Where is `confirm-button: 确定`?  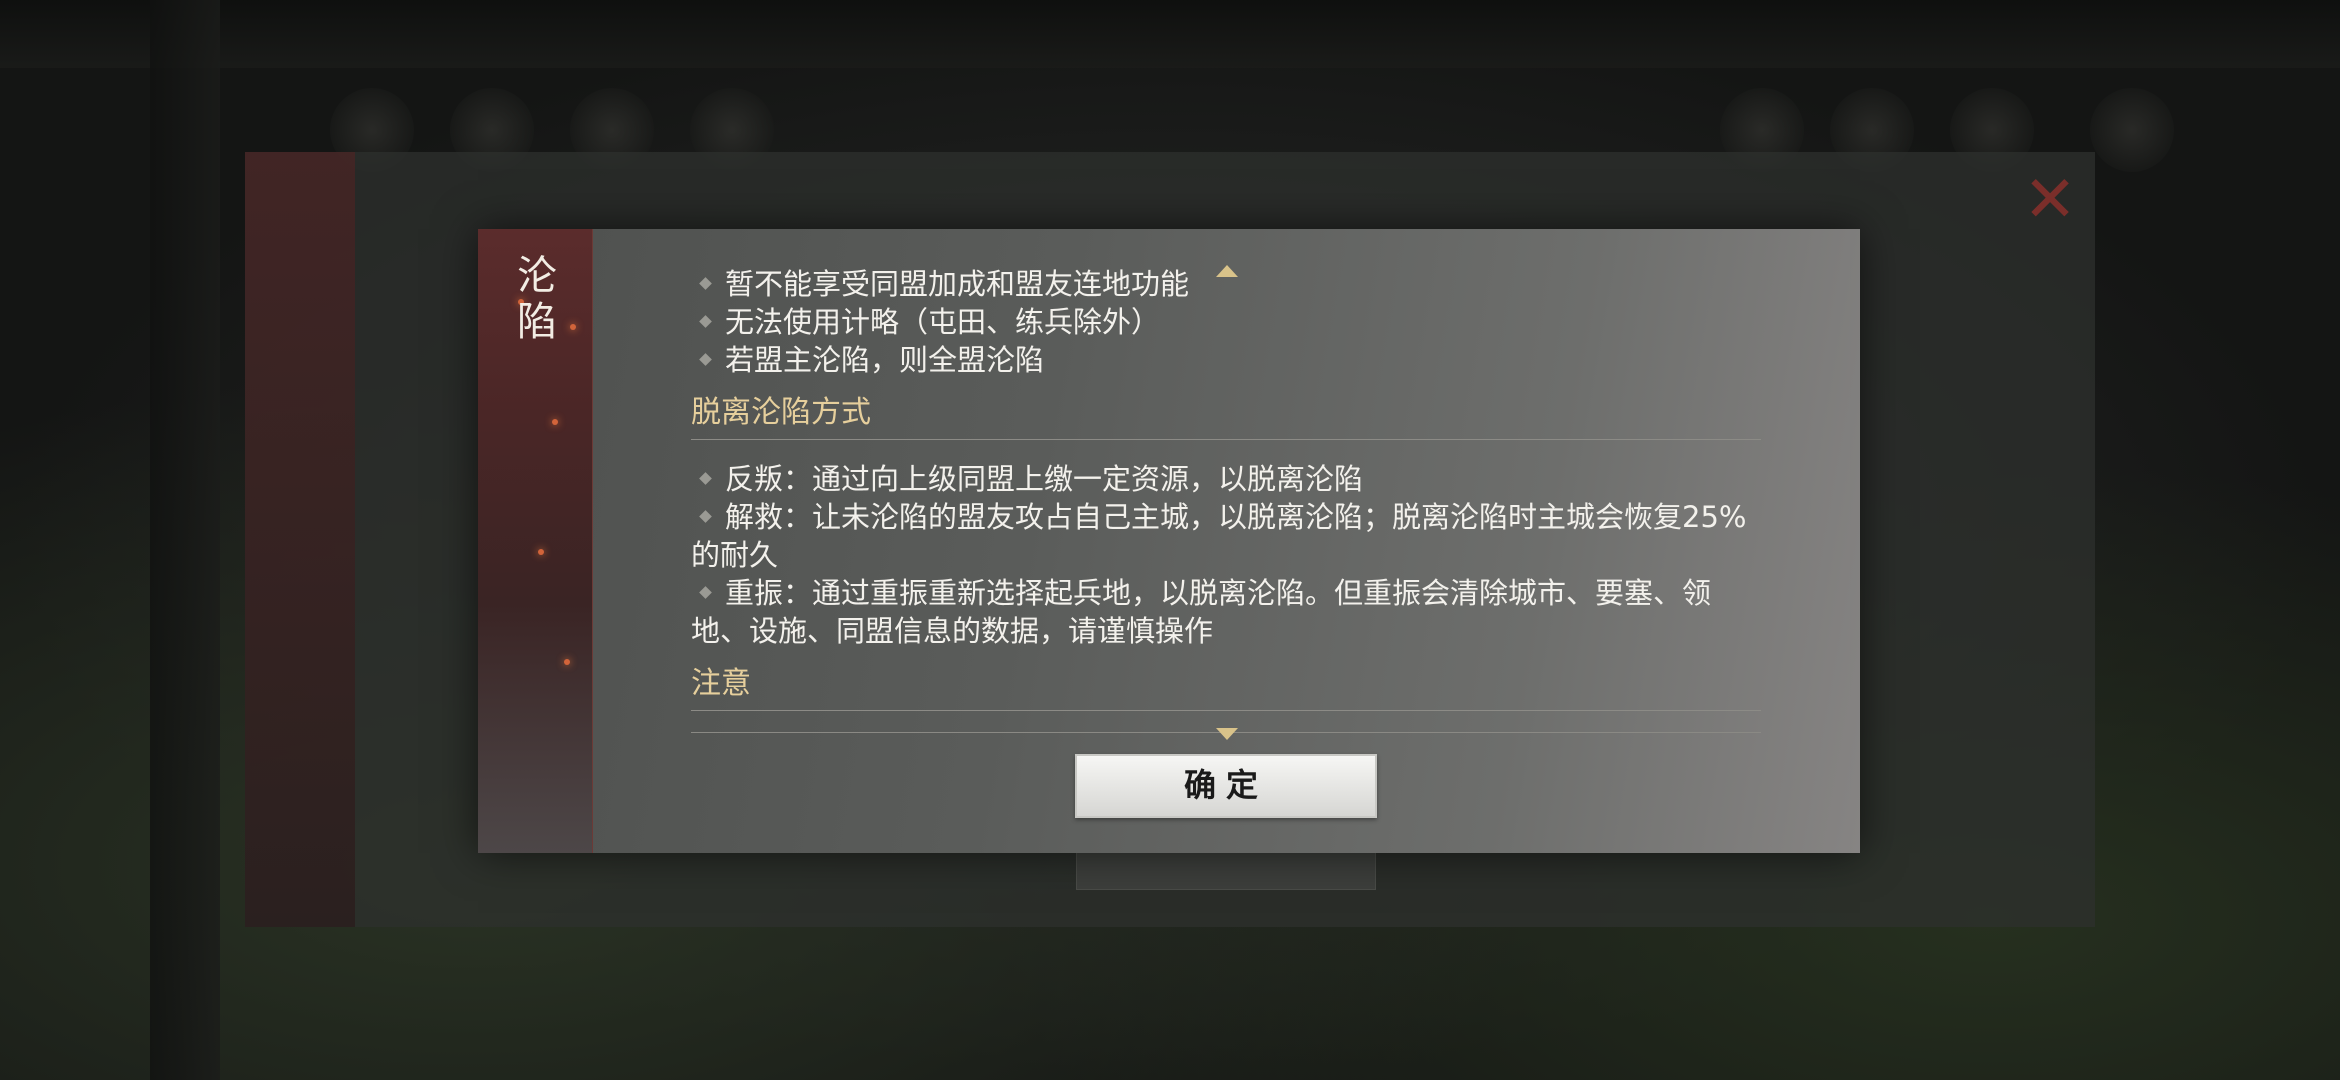 confirm-button: 确定 is located at coordinates (1226, 786).